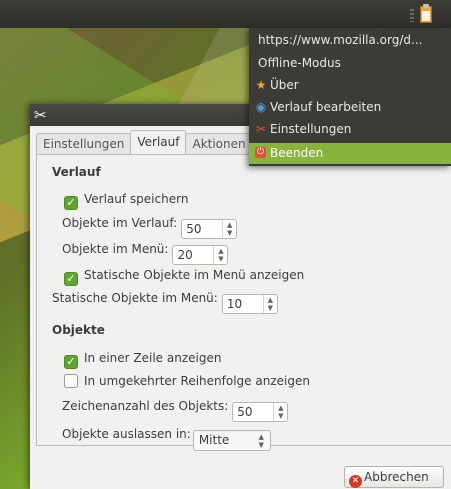 This screenshot has height=489, width=451. I want to click on char-count-row: Zeichenanzahl des Objekts: 50 ▲ ▼, so click(175, 410).